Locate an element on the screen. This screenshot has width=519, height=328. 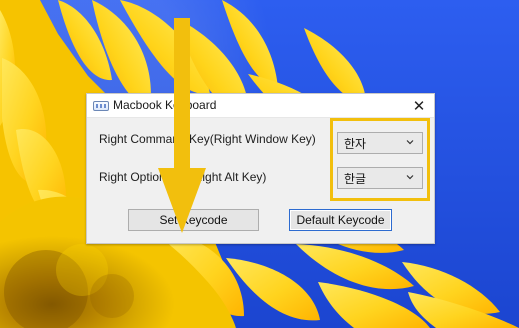
close-icon: ✕ is located at coordinates (419, 106).